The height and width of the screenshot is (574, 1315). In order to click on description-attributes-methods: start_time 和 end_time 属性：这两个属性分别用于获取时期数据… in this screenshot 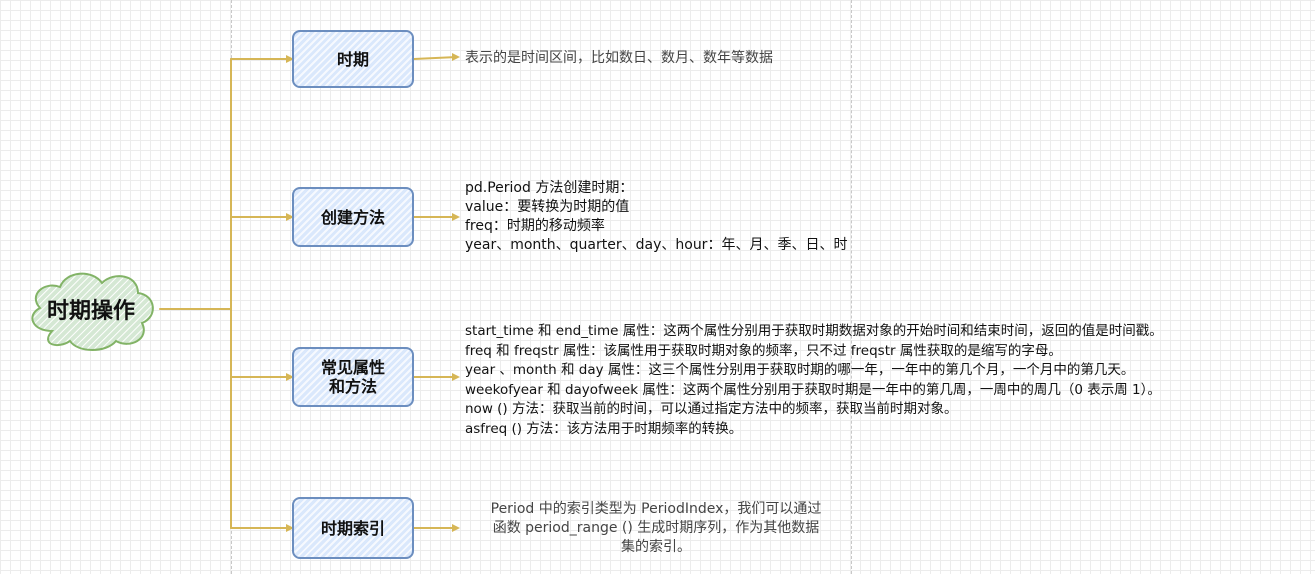, I will do `click(814, 381)`.